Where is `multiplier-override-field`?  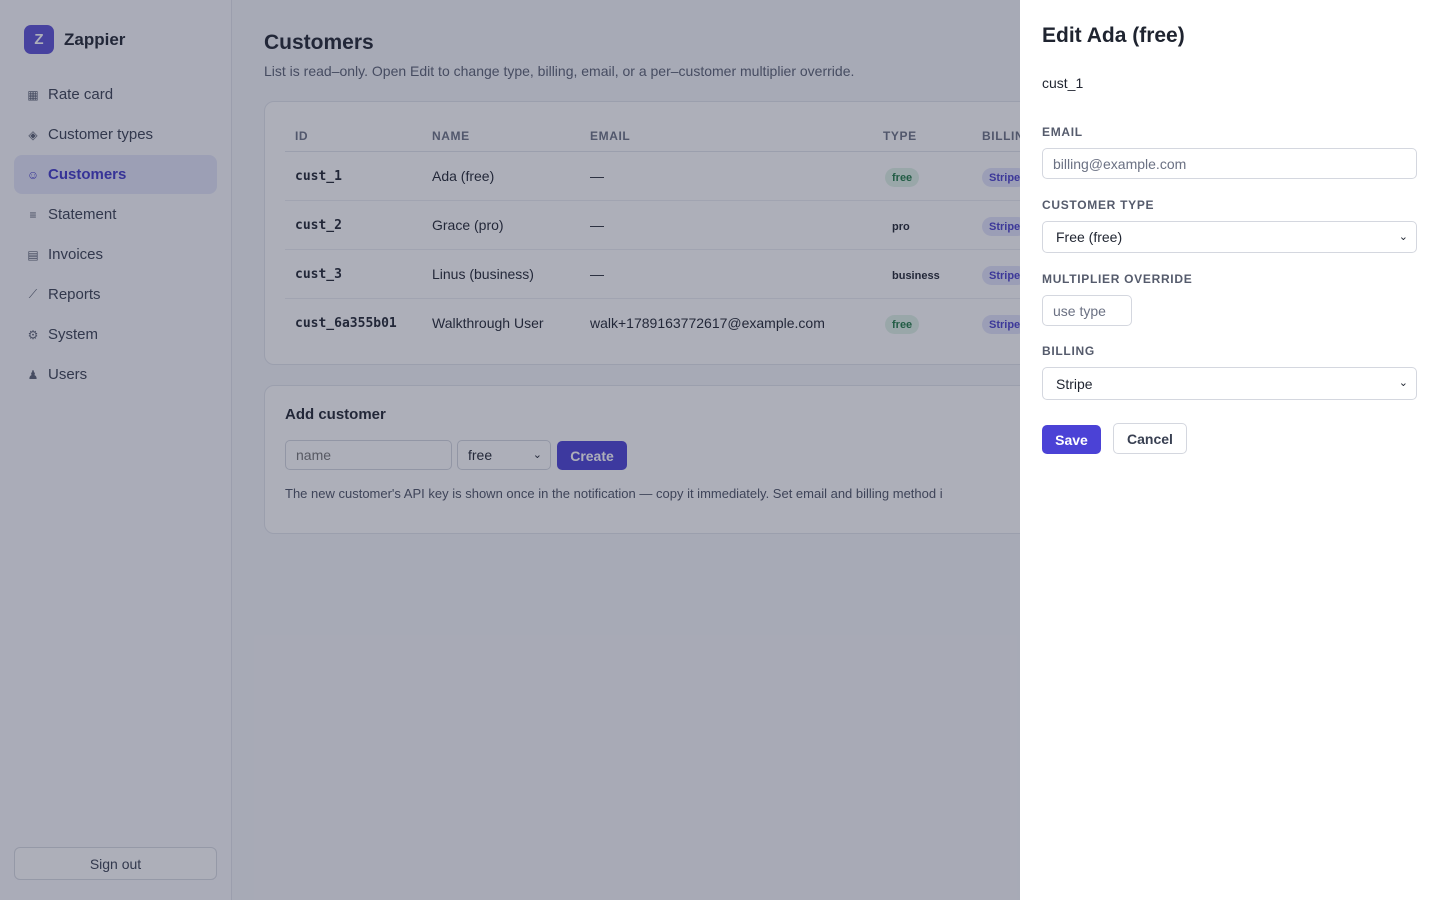 multiplier-override-field is located at coordinates (1087, 310).